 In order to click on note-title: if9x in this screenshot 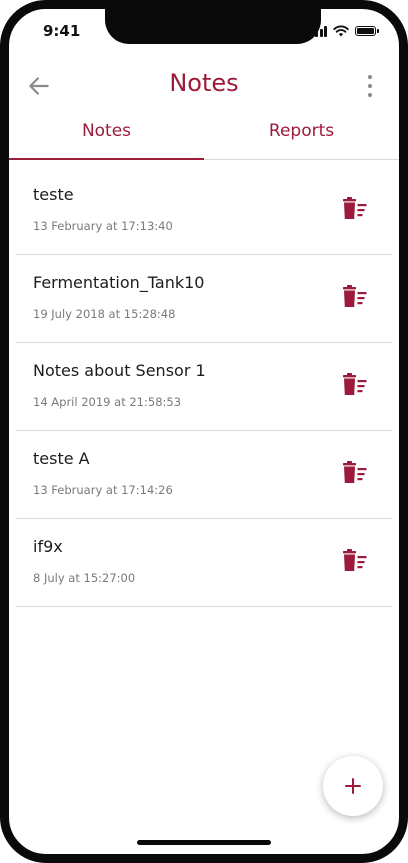, I will do `click(48, 546)`.